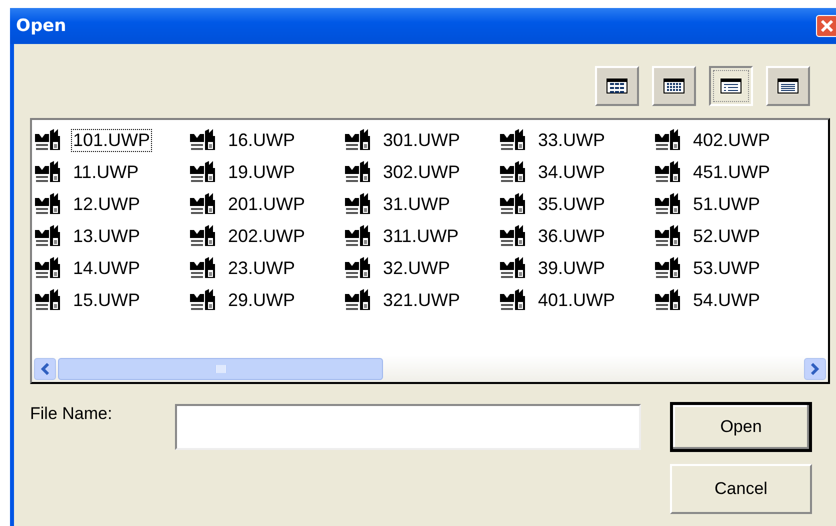 This screenshot has width=836, height=526. Describe the element at coordinates (106, 204) in the screenshot. I see `file-item: 12.UWP` at that location.